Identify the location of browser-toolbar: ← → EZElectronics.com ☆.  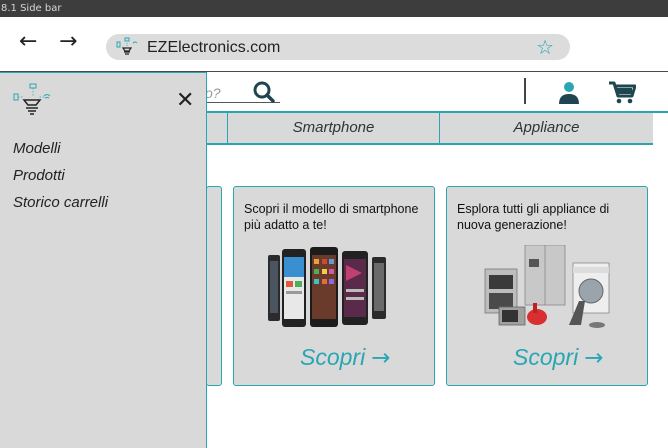
(334, 44).